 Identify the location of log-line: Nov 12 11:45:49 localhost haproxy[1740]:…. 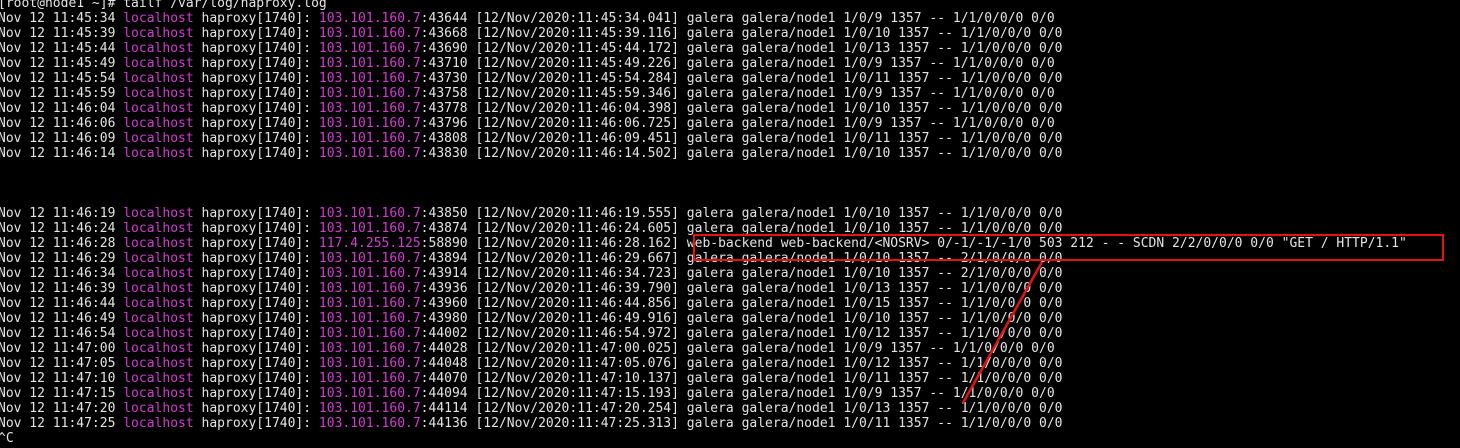
(730, 63).